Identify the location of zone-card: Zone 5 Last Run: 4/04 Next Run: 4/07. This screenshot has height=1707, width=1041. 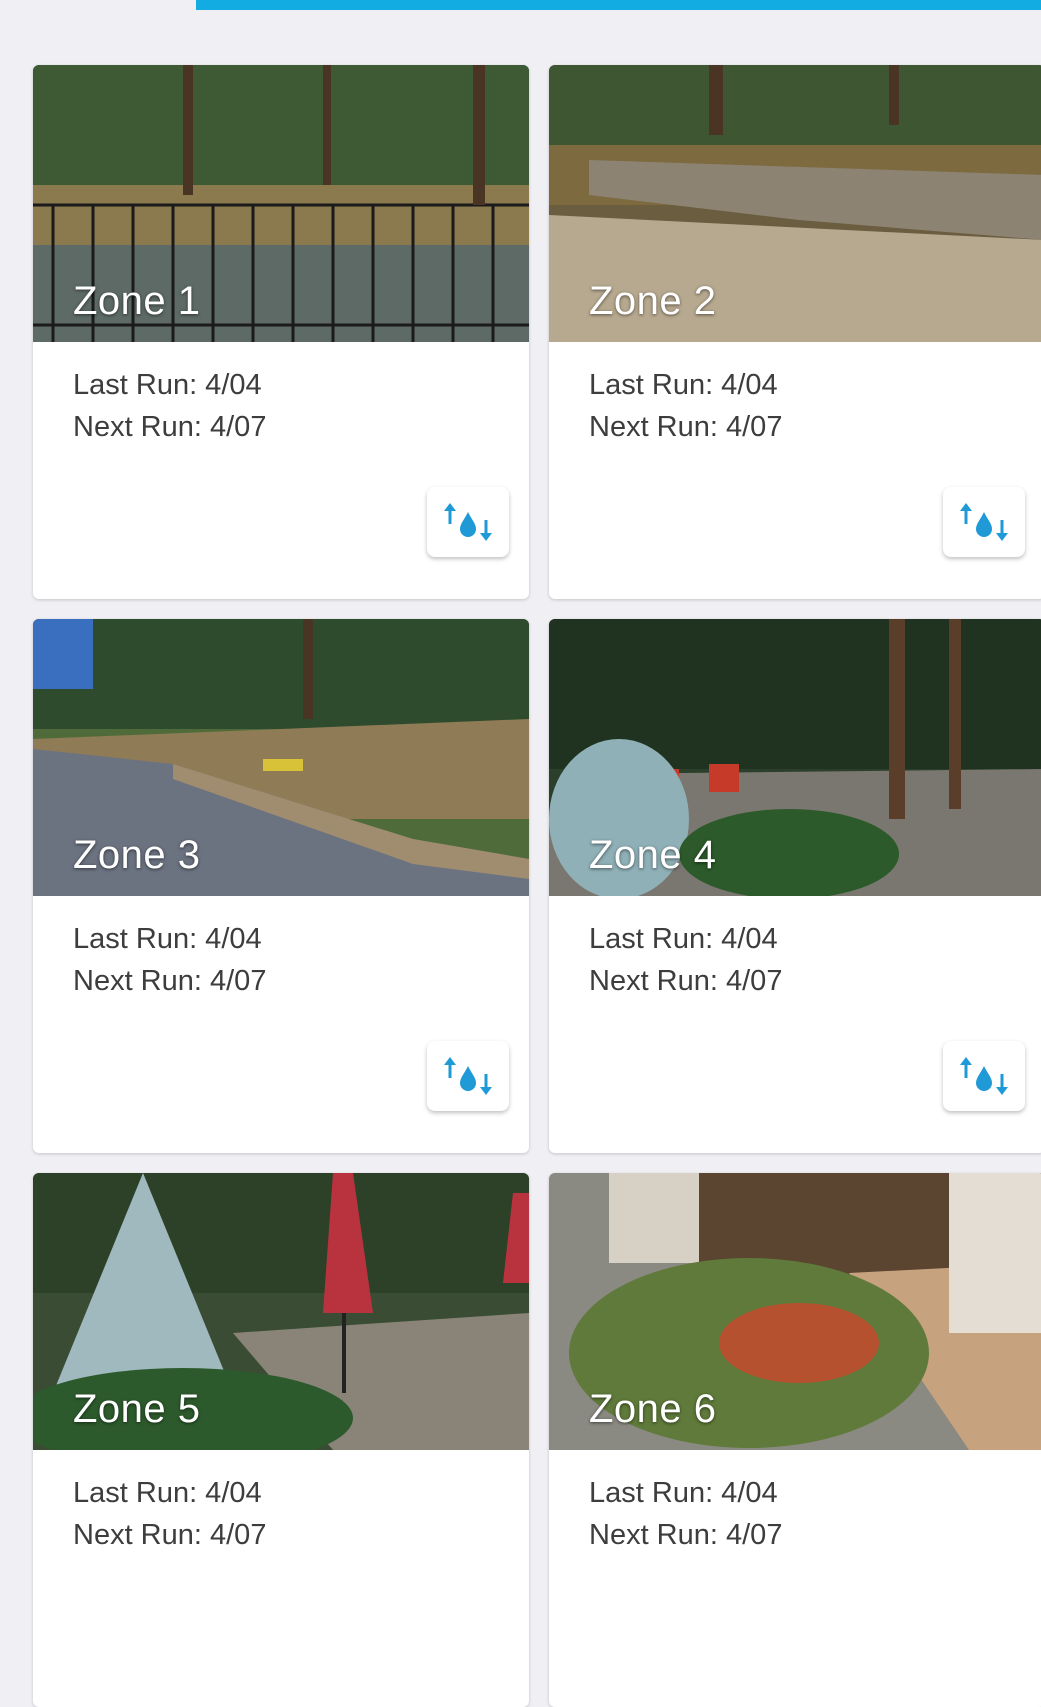
(281, 1440).